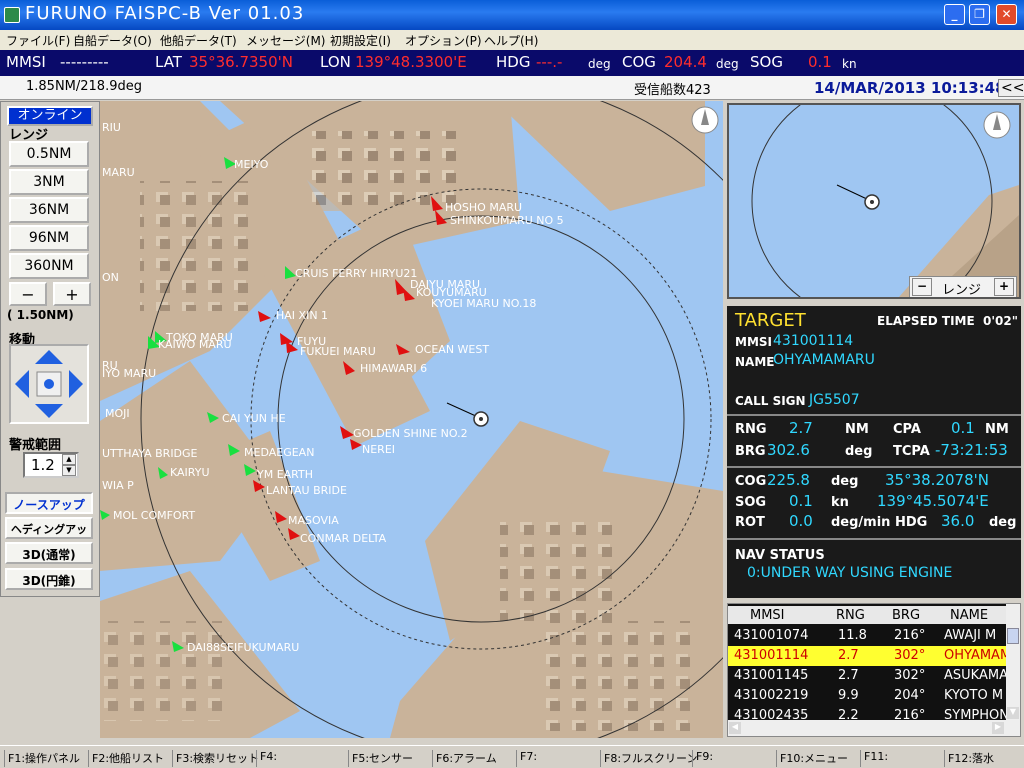 Image resolution: width=1024 pixels, height=768 pixels. What do you see at coordinates (443, 40) in the screenshot?
I see `menu-options: オプション(P)` at bounding box center [443, 40].